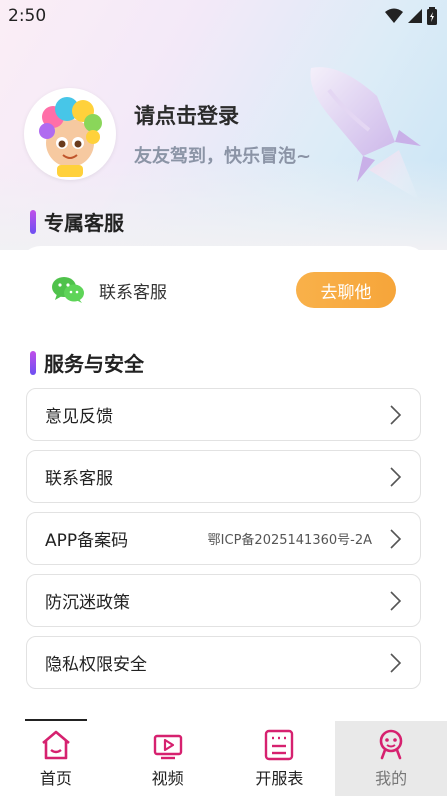 The image size is (447, 796). What do you see at coordinates (70, 137) in the screenshot?
I see `cartoon-avatar-image` at bounding box center [70, 137].